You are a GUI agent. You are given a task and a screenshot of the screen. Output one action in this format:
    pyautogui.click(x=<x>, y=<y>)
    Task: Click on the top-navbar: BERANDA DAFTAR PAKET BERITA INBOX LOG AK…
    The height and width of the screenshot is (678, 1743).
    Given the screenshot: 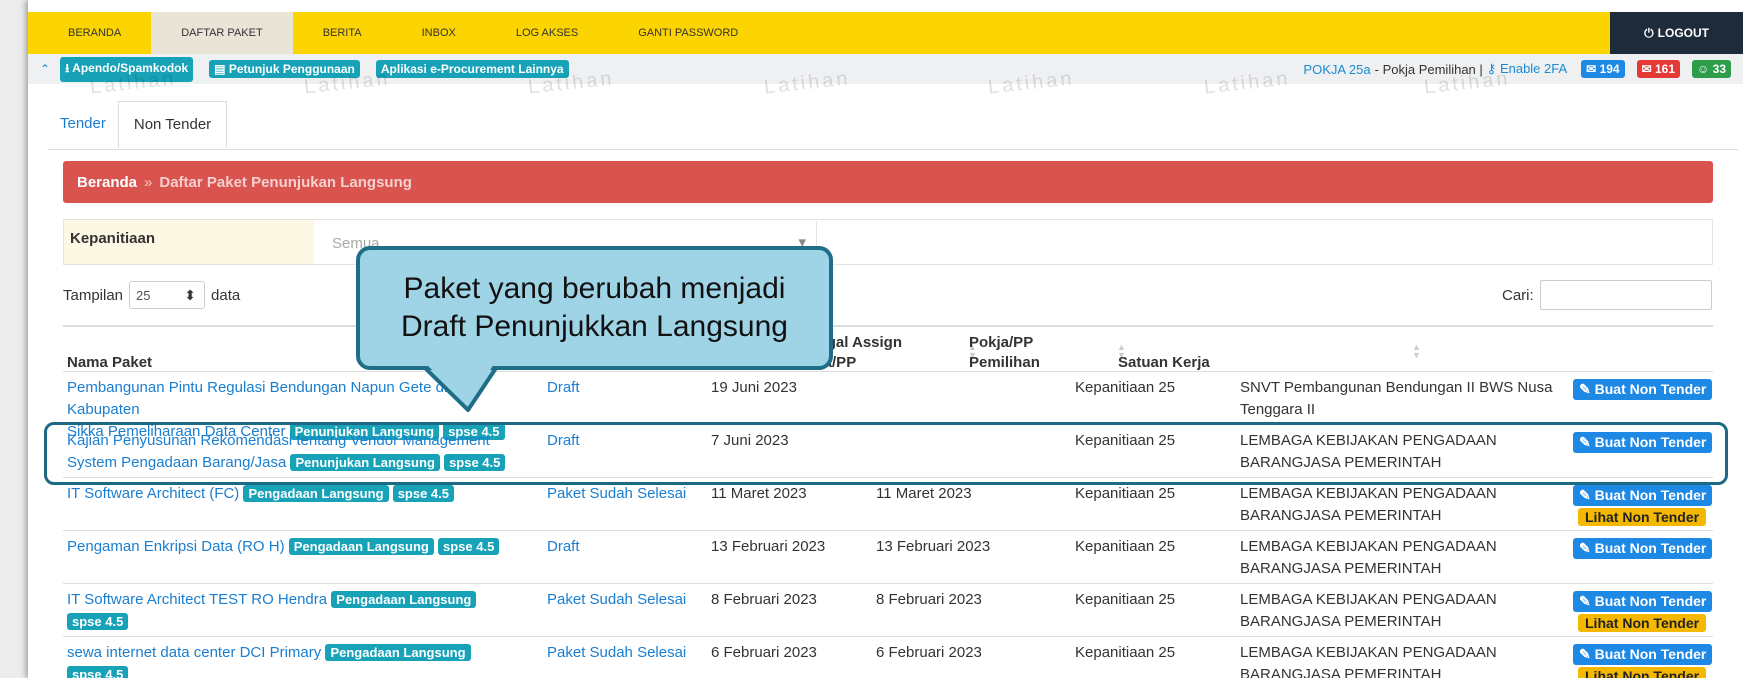 What is the action you would take?
    pyautogui.click(x=885, y=33)
    